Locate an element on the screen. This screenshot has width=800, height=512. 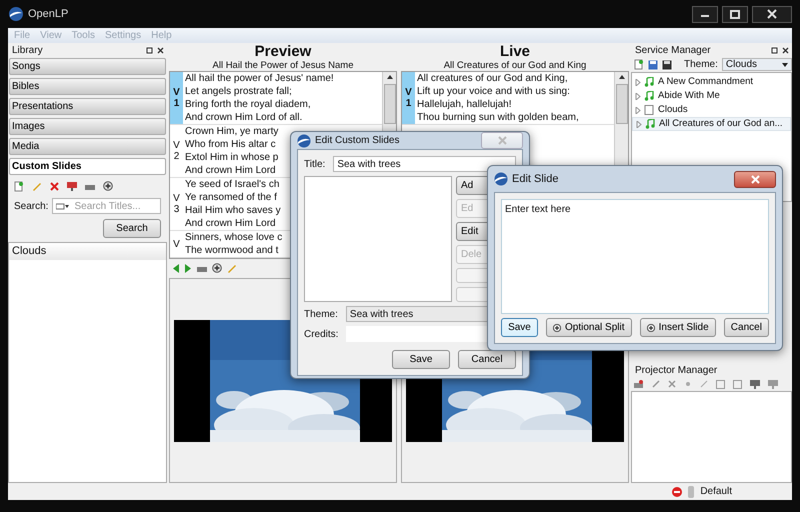
window-title: OpenLP is located at coordinates (48, 14).